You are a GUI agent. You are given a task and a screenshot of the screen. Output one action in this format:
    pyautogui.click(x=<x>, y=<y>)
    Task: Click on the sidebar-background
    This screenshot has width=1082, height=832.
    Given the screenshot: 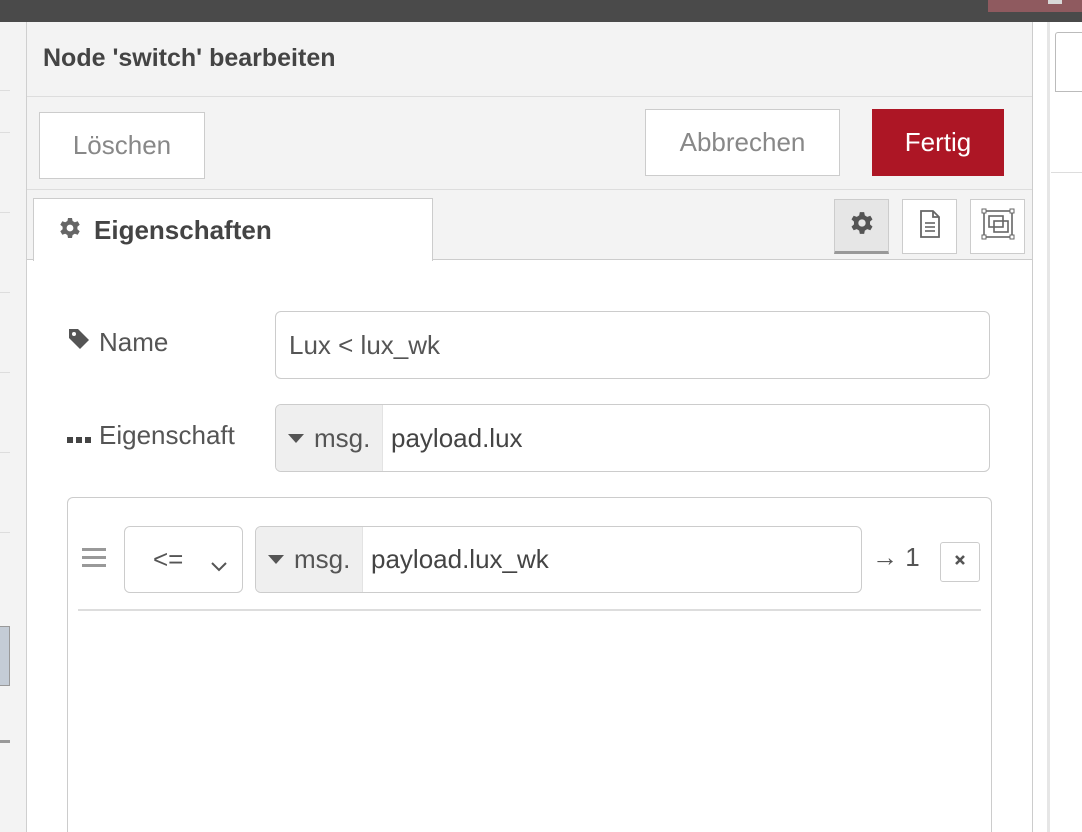 What is the action you would take?
    pyautogui.click(x=1057, y=427)
    